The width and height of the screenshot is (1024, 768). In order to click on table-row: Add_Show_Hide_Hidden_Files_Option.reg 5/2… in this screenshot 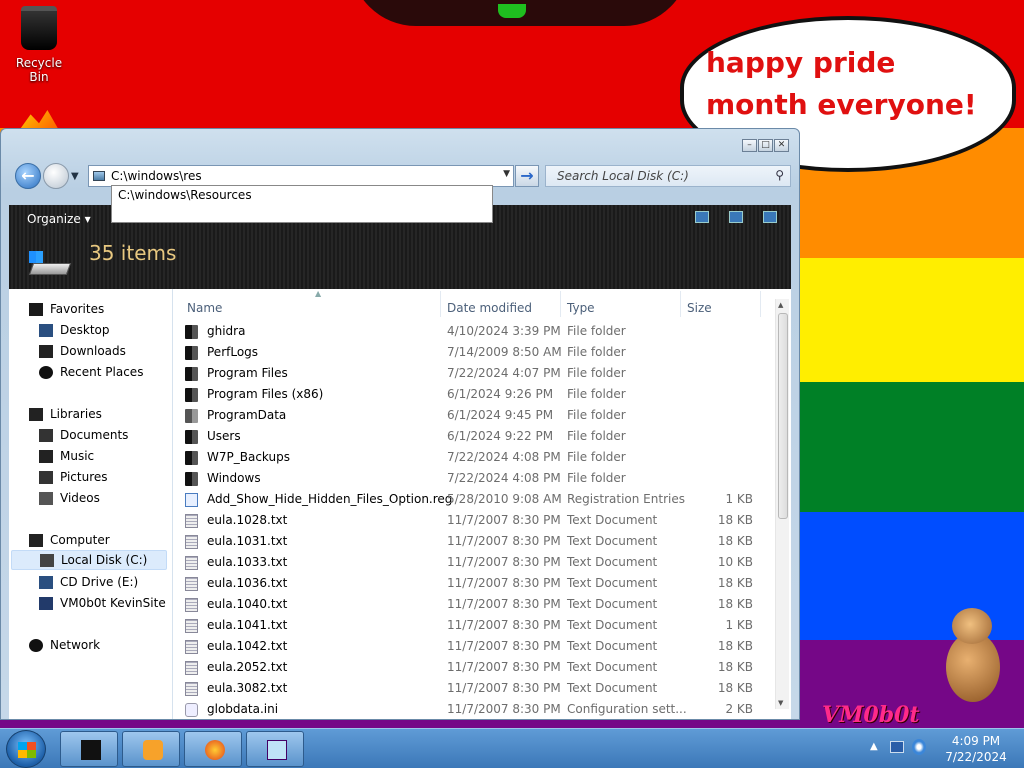, I will do `click(470, 499)`.